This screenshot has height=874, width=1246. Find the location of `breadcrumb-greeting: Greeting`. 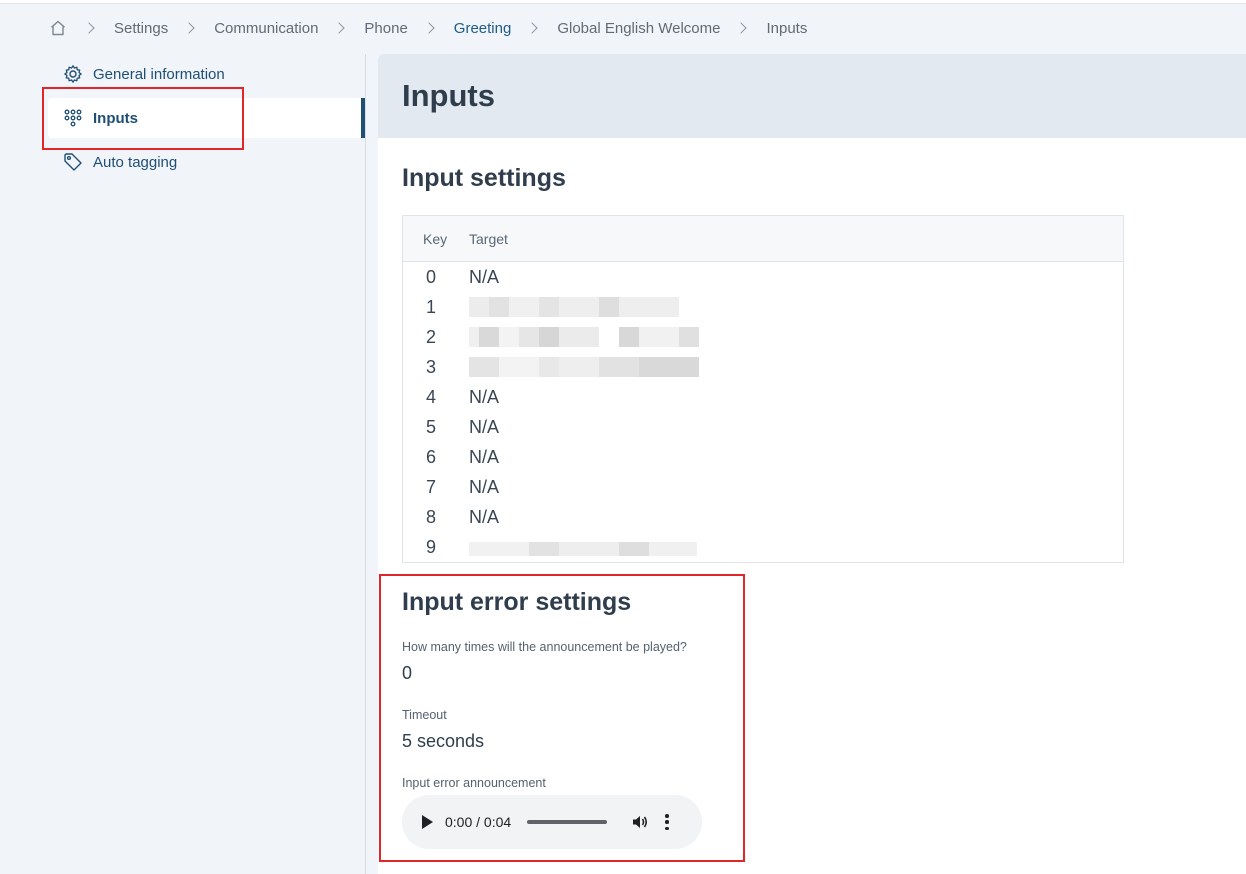

breadcrumb-greeting: Greeting is located at coordinates (483, 28).